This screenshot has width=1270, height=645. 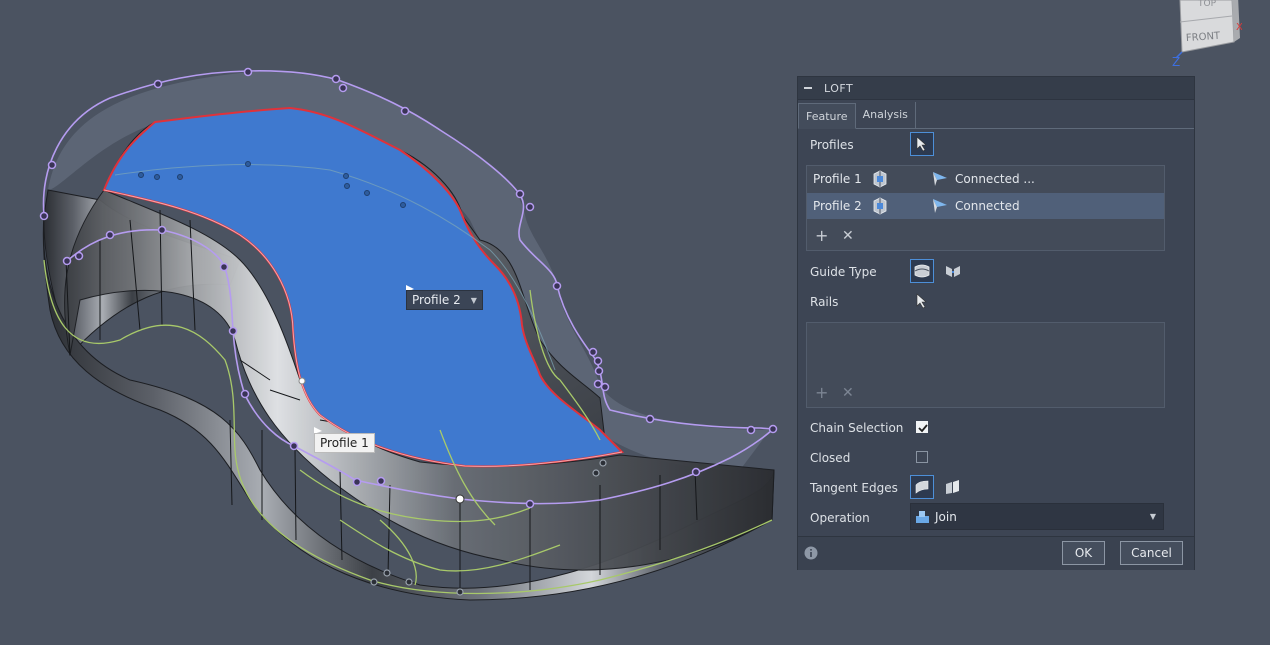 I want to click on profile-row-name: Profile 2, so click(x=837, y=206).